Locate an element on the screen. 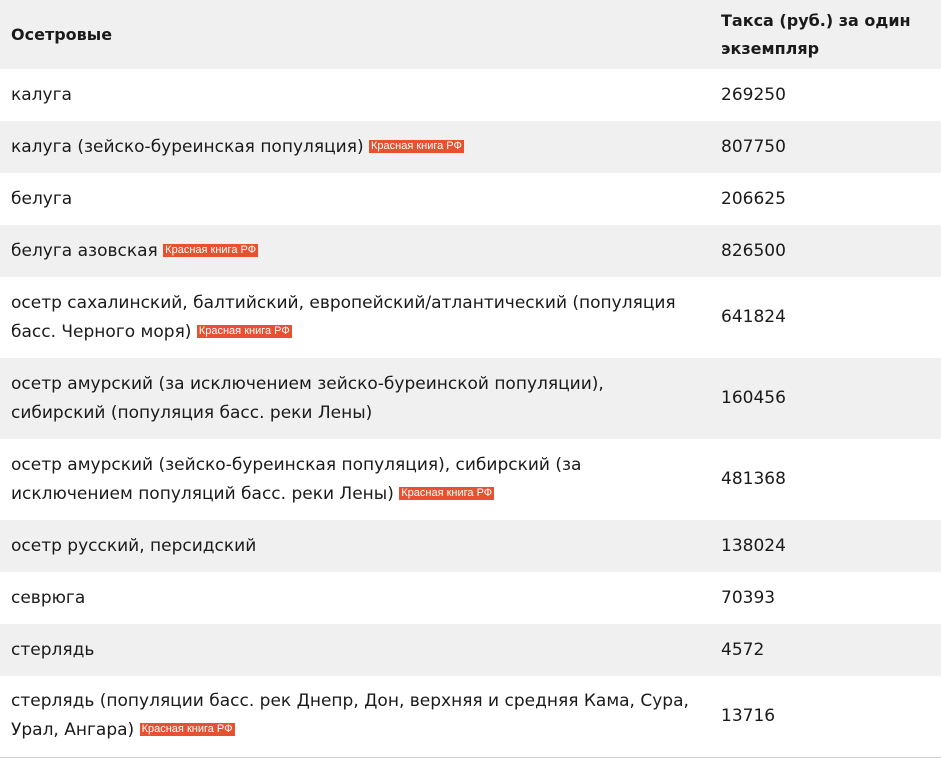 The image size is (941, 758). price-cell: 70393 is located at coordinates (825, 598).